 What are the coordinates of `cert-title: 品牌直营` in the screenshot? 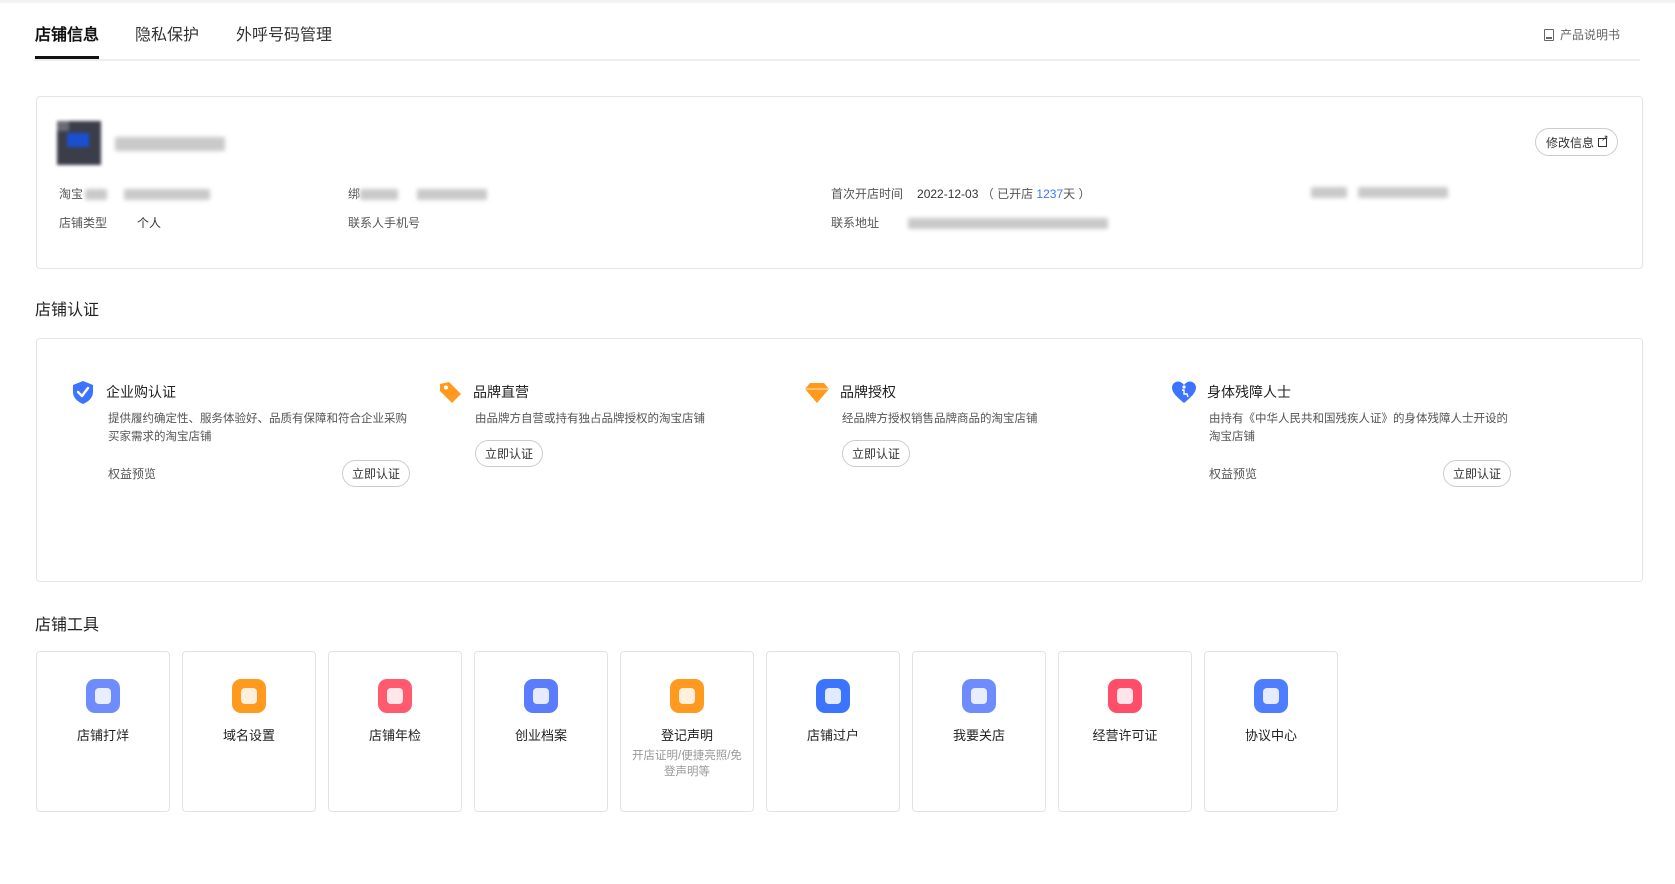 It's located at (501, 392).